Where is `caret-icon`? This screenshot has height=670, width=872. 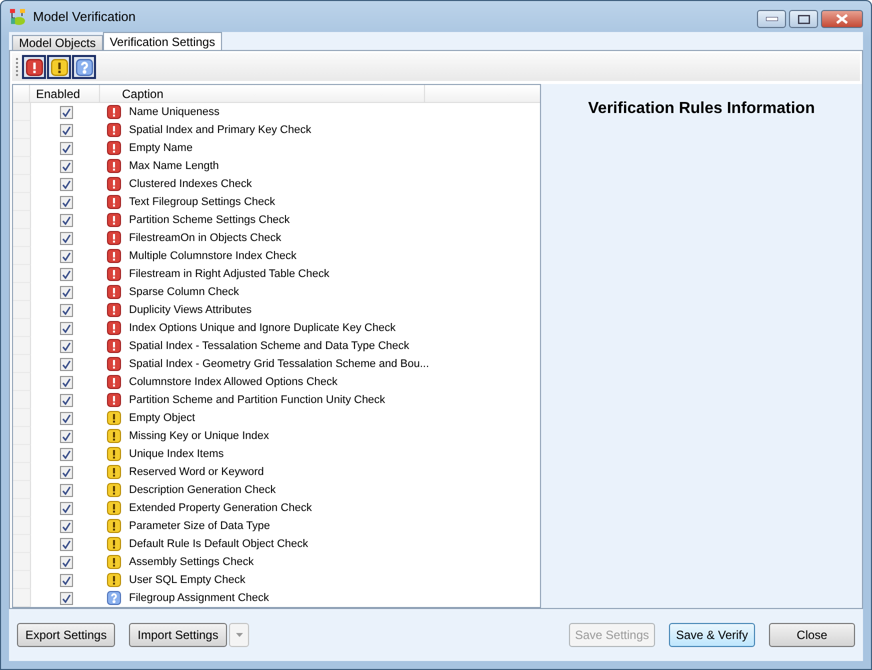
caret-icon is located at coordinates (239, 635).